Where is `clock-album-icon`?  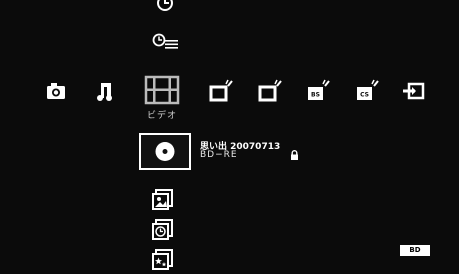
clock-album-icon is located at coordinates (163, 230).